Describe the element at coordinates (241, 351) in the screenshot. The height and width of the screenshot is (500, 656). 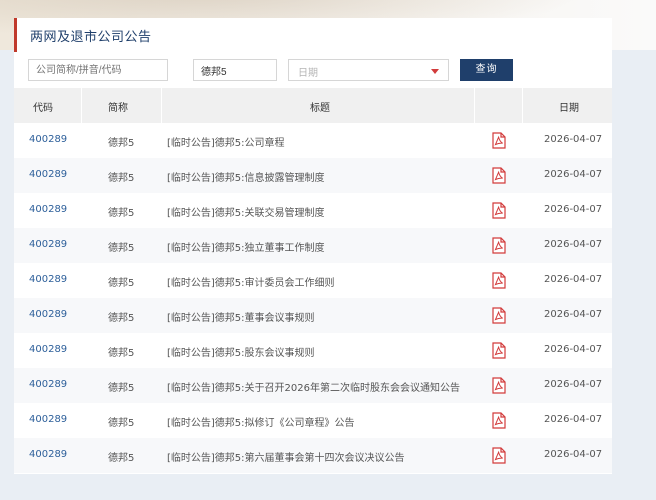
I see `announcement-title-link: [临时公告]德邦5:股东会议事规则` at that location.